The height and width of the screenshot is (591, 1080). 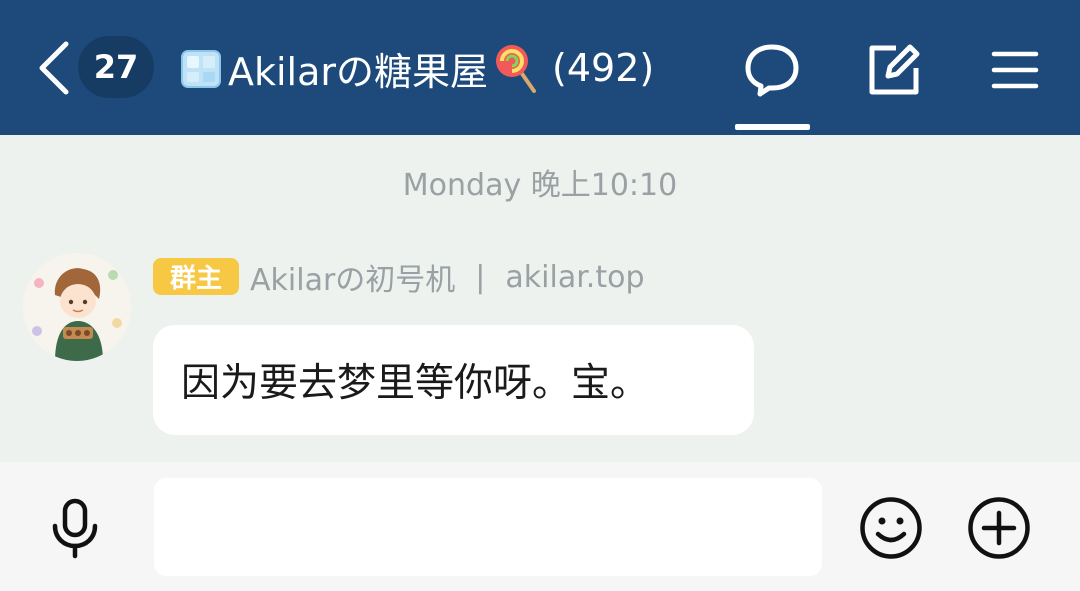 I want to click on avatar, so click(x=77, y=307).